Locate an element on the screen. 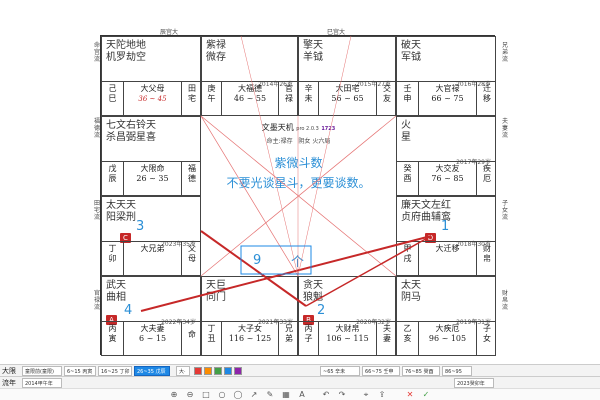 The image size is (600, 400). slogan-line-2: 不要光谈星斗，更要谈数。 is located at coordinates (298, 183).